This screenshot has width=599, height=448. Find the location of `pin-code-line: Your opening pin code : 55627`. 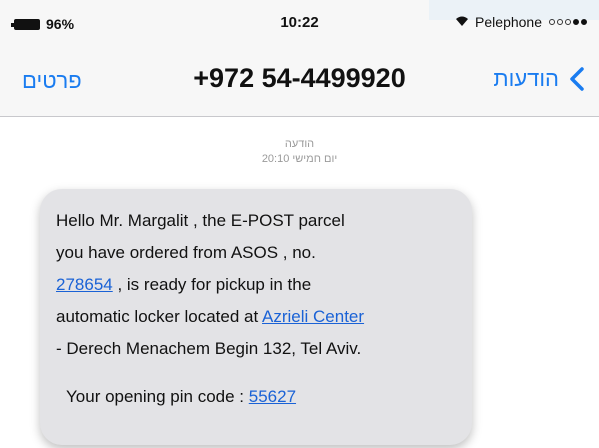

pin-code-line: Your opening pin code : 55627 is located at coordinates (261, 397).